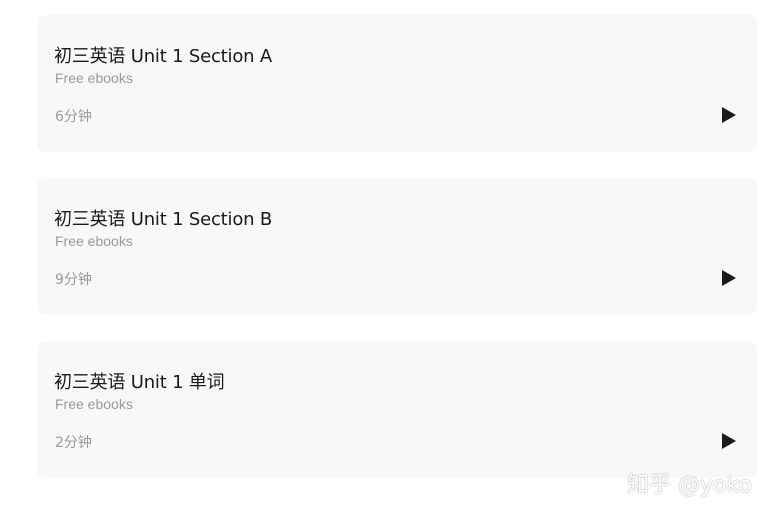  I want to click on track-title: 初三英语 Unit 1 Section A, so click(163, 55).